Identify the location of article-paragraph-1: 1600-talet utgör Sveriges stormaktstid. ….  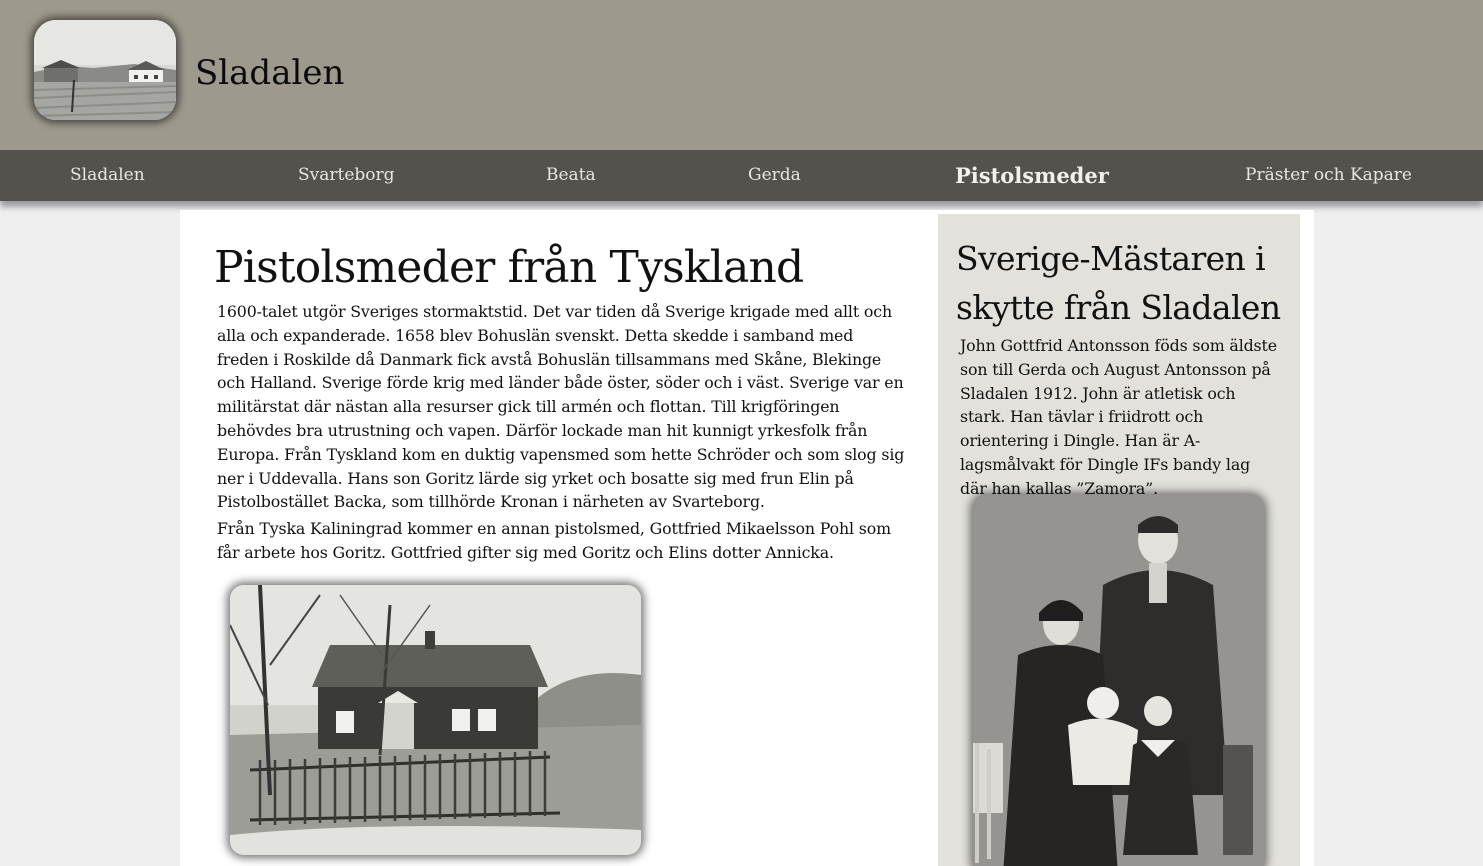
(561, 407).